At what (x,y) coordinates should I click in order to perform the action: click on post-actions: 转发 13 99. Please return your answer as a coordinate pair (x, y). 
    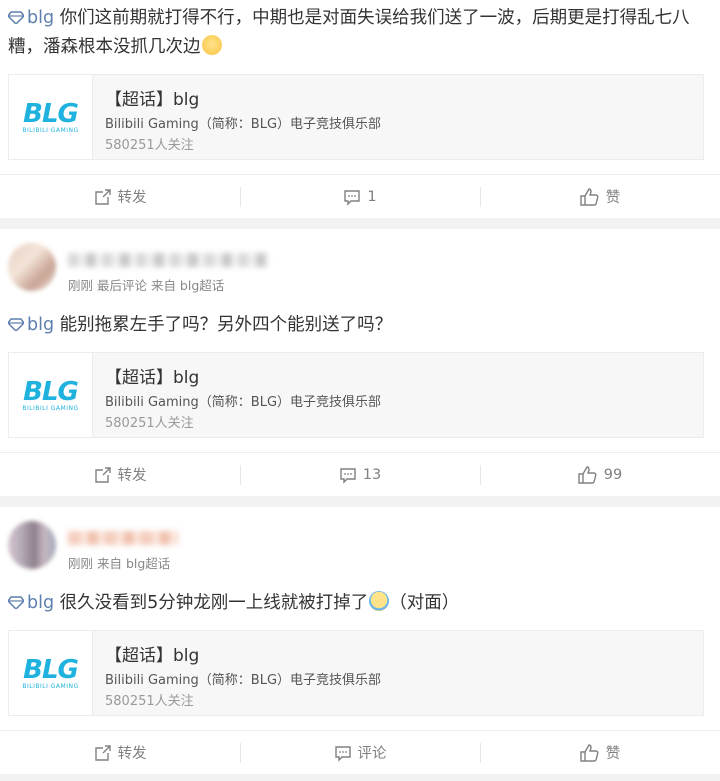
    Looking at the image, I should click on (360, 474).